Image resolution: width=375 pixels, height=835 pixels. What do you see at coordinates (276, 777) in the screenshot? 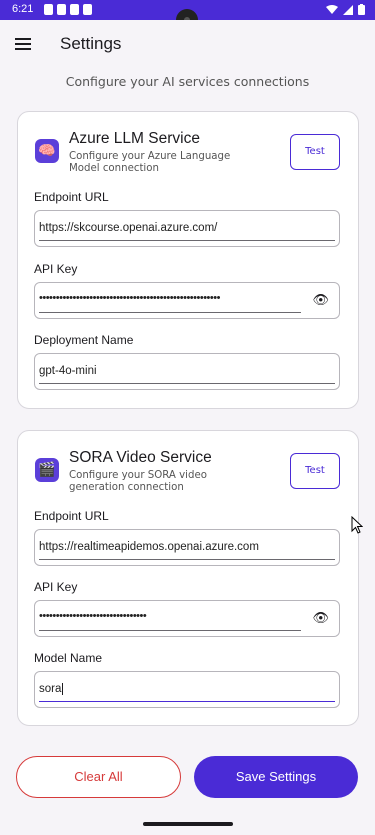
I see `save-settings-button: Save Settings` at bounding box center [276, 777].